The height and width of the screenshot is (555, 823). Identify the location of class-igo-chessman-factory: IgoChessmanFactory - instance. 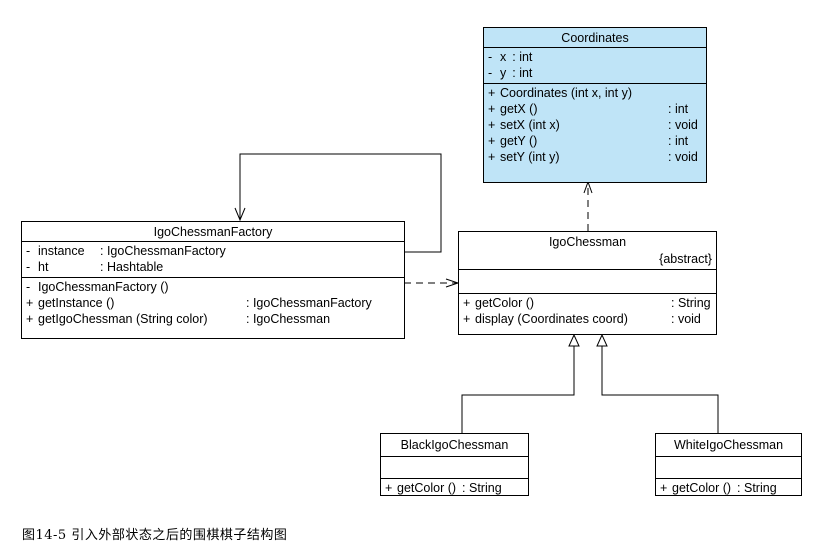
(213, 280).